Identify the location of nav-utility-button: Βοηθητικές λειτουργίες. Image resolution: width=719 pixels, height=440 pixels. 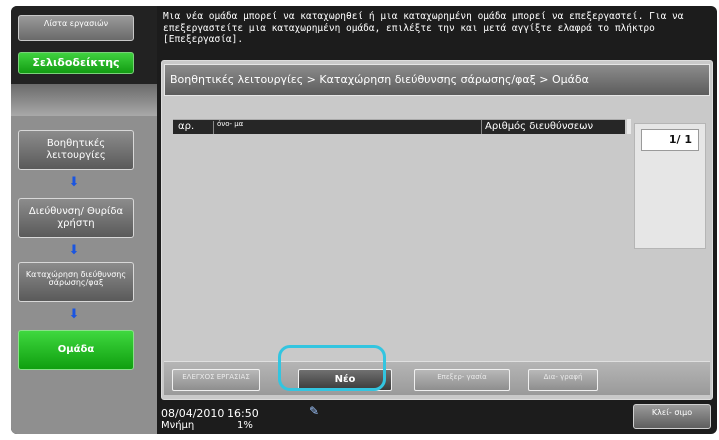
(76, 150).